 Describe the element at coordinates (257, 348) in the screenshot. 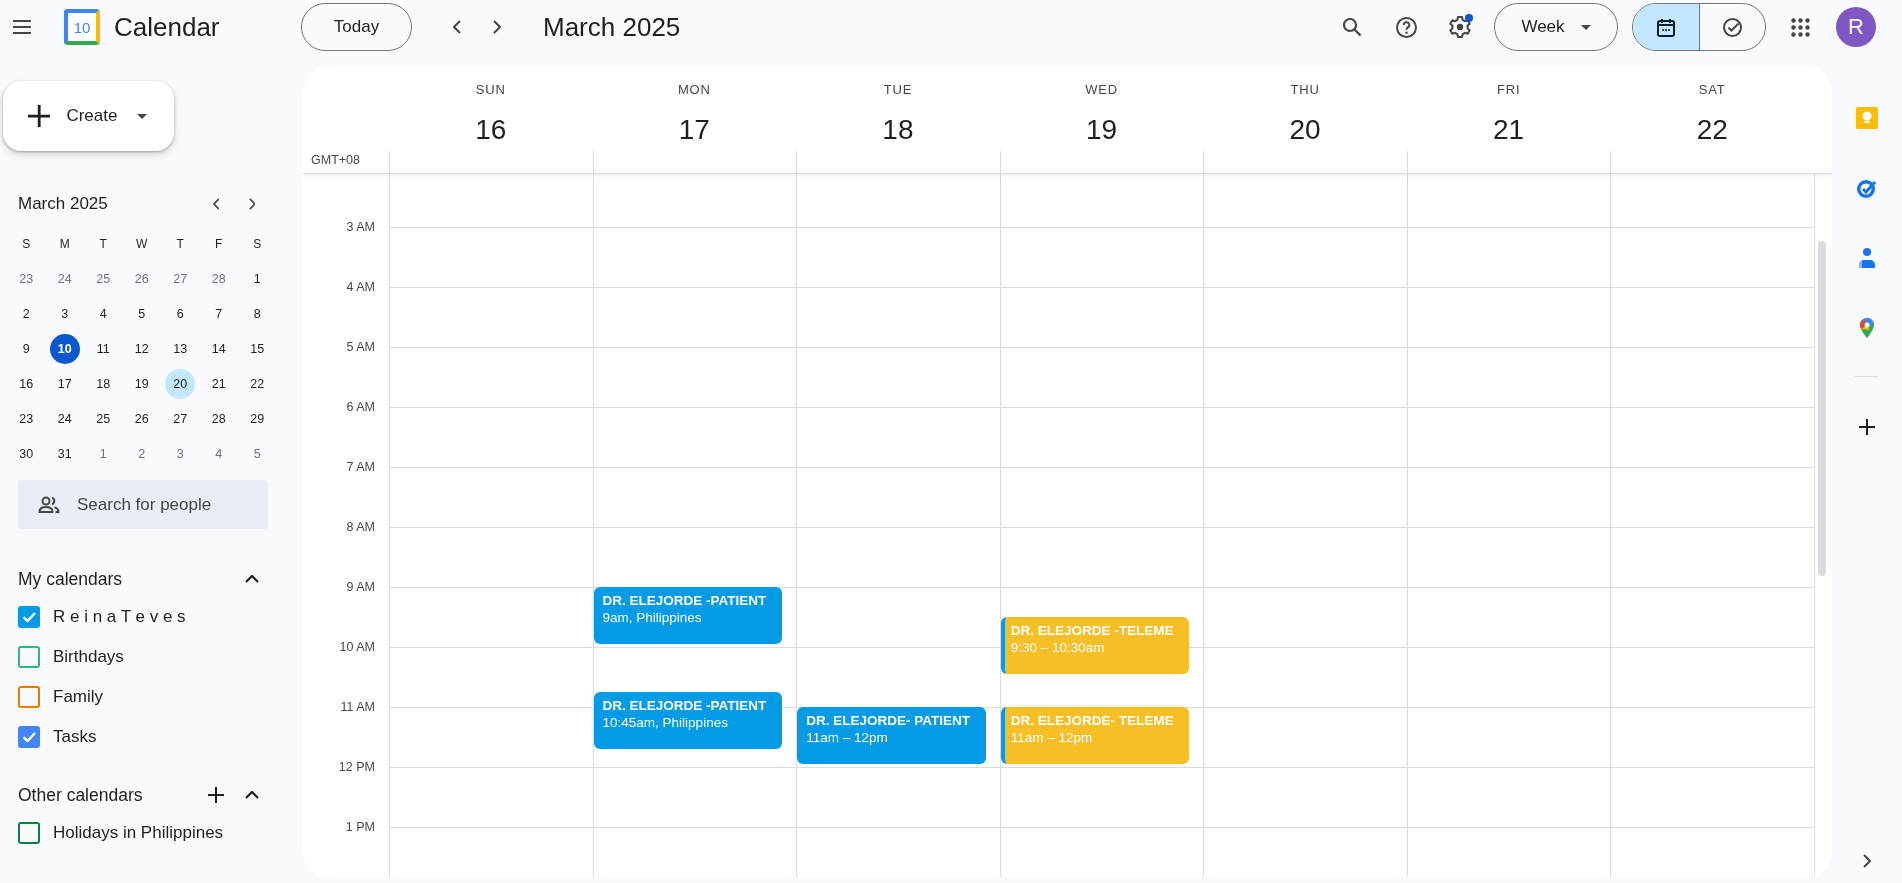

I see `mini-calendar-day: 15` at that location.